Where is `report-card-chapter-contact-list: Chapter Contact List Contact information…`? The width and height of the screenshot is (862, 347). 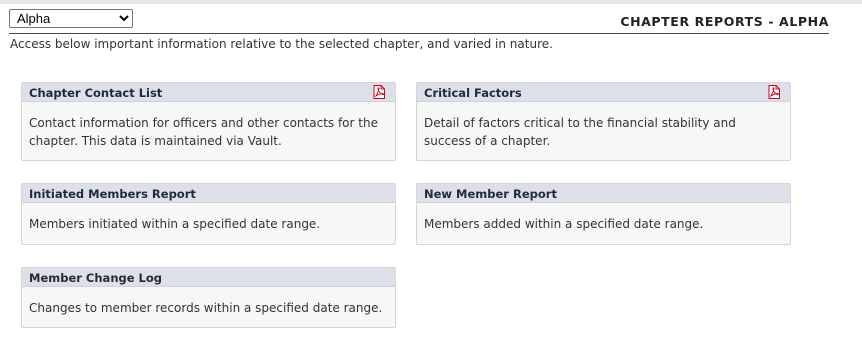
report-card-chapter-contact-list: Chapter Contact List Contact information… is located at coordinates (208, 121).